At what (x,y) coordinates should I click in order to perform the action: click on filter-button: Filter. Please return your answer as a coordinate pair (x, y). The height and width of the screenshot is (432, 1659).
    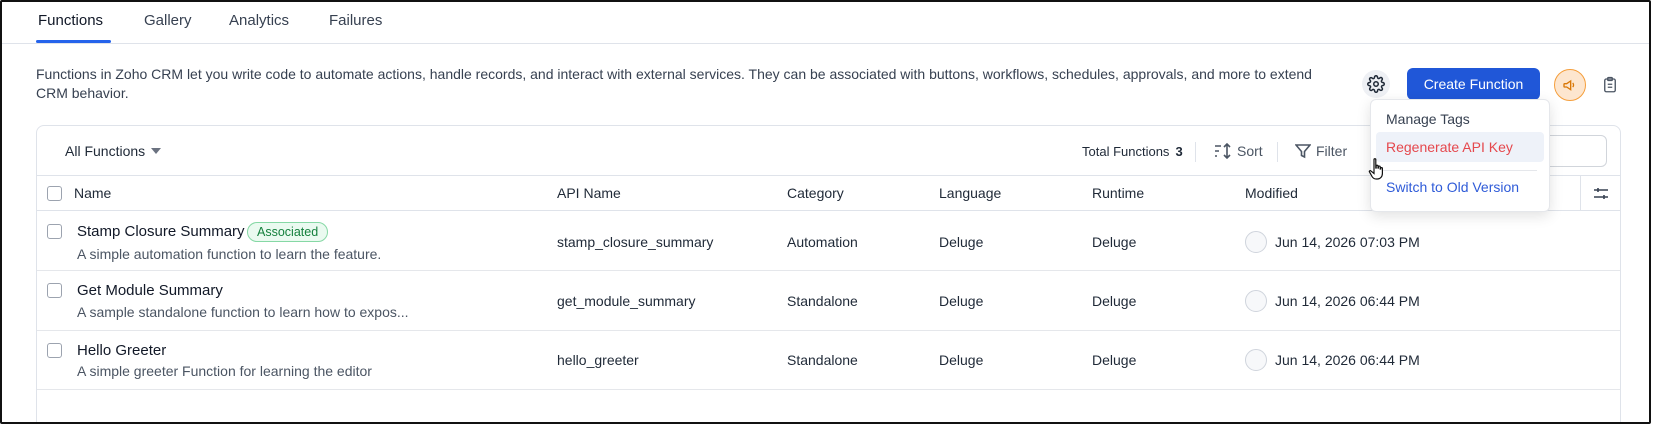
    Looking at the image, I should click on (1321, 151).